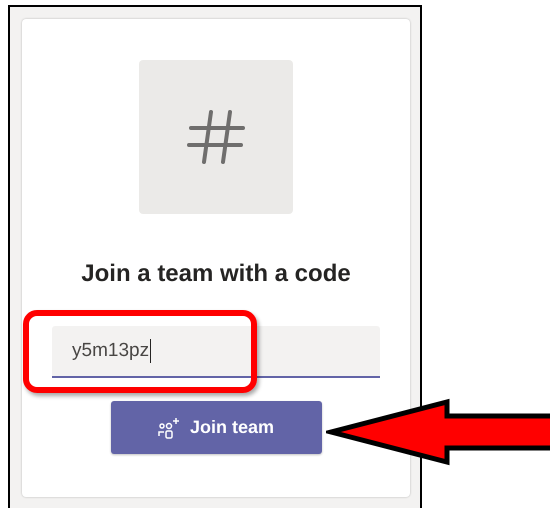 This screenshot has height=508, width=550. What do you see at coordinates (216, 137) in the screenshot?
I see `hashtag-icon` at bounding box center [216, 137].